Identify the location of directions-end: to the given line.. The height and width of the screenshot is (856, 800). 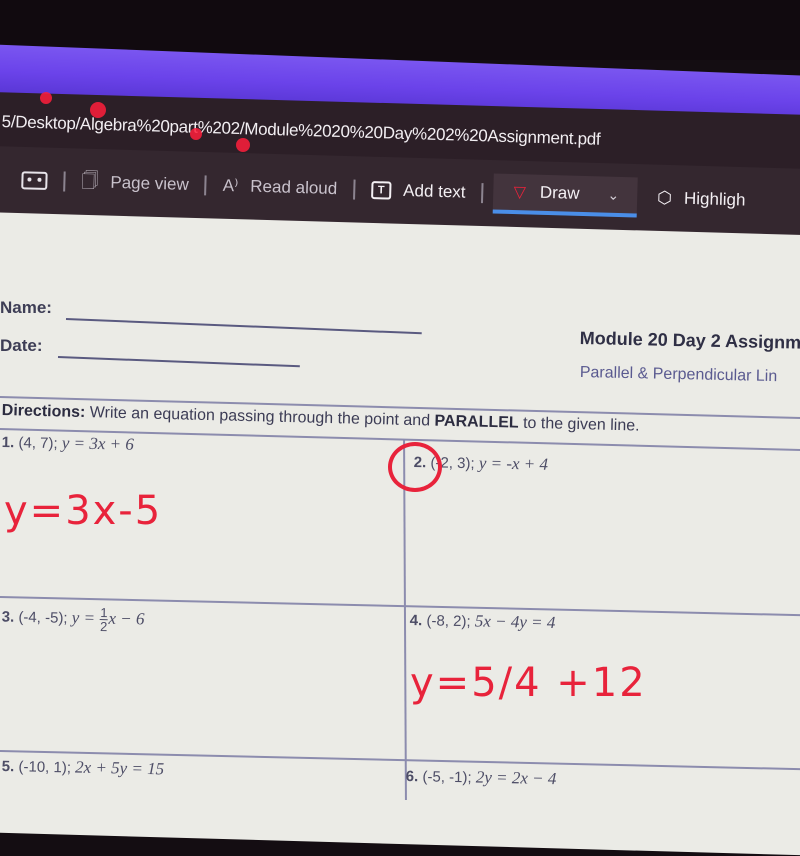
(579, 424).